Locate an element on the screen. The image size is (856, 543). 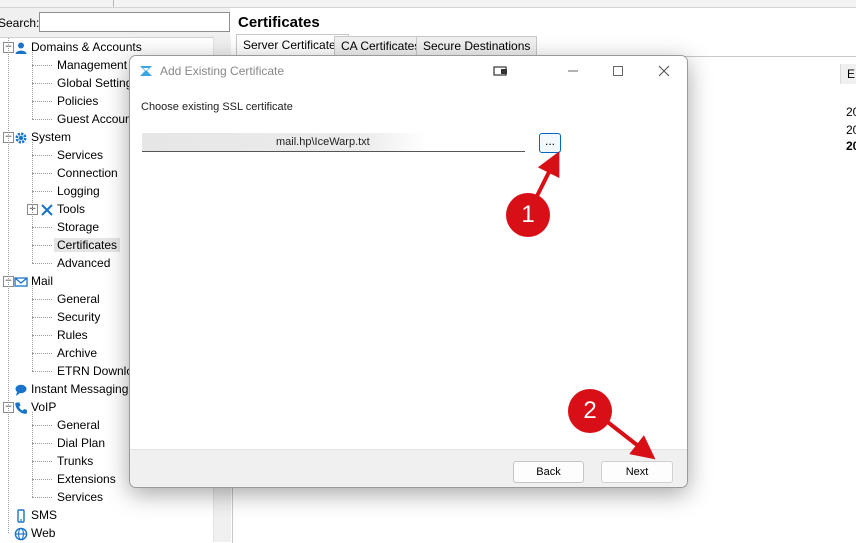
tree-item-system: System is located at coordinates (42, 137).